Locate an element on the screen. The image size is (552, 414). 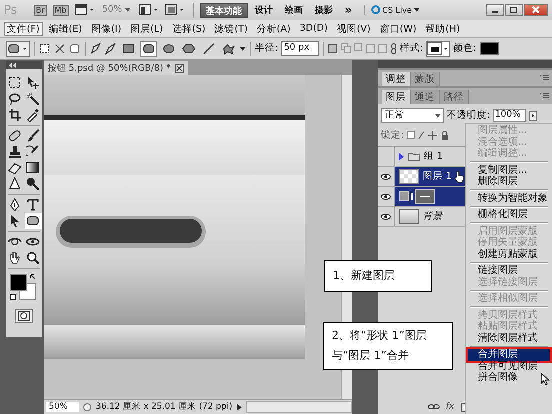
layer-name: 背景 is located at coordinates (433, 216).